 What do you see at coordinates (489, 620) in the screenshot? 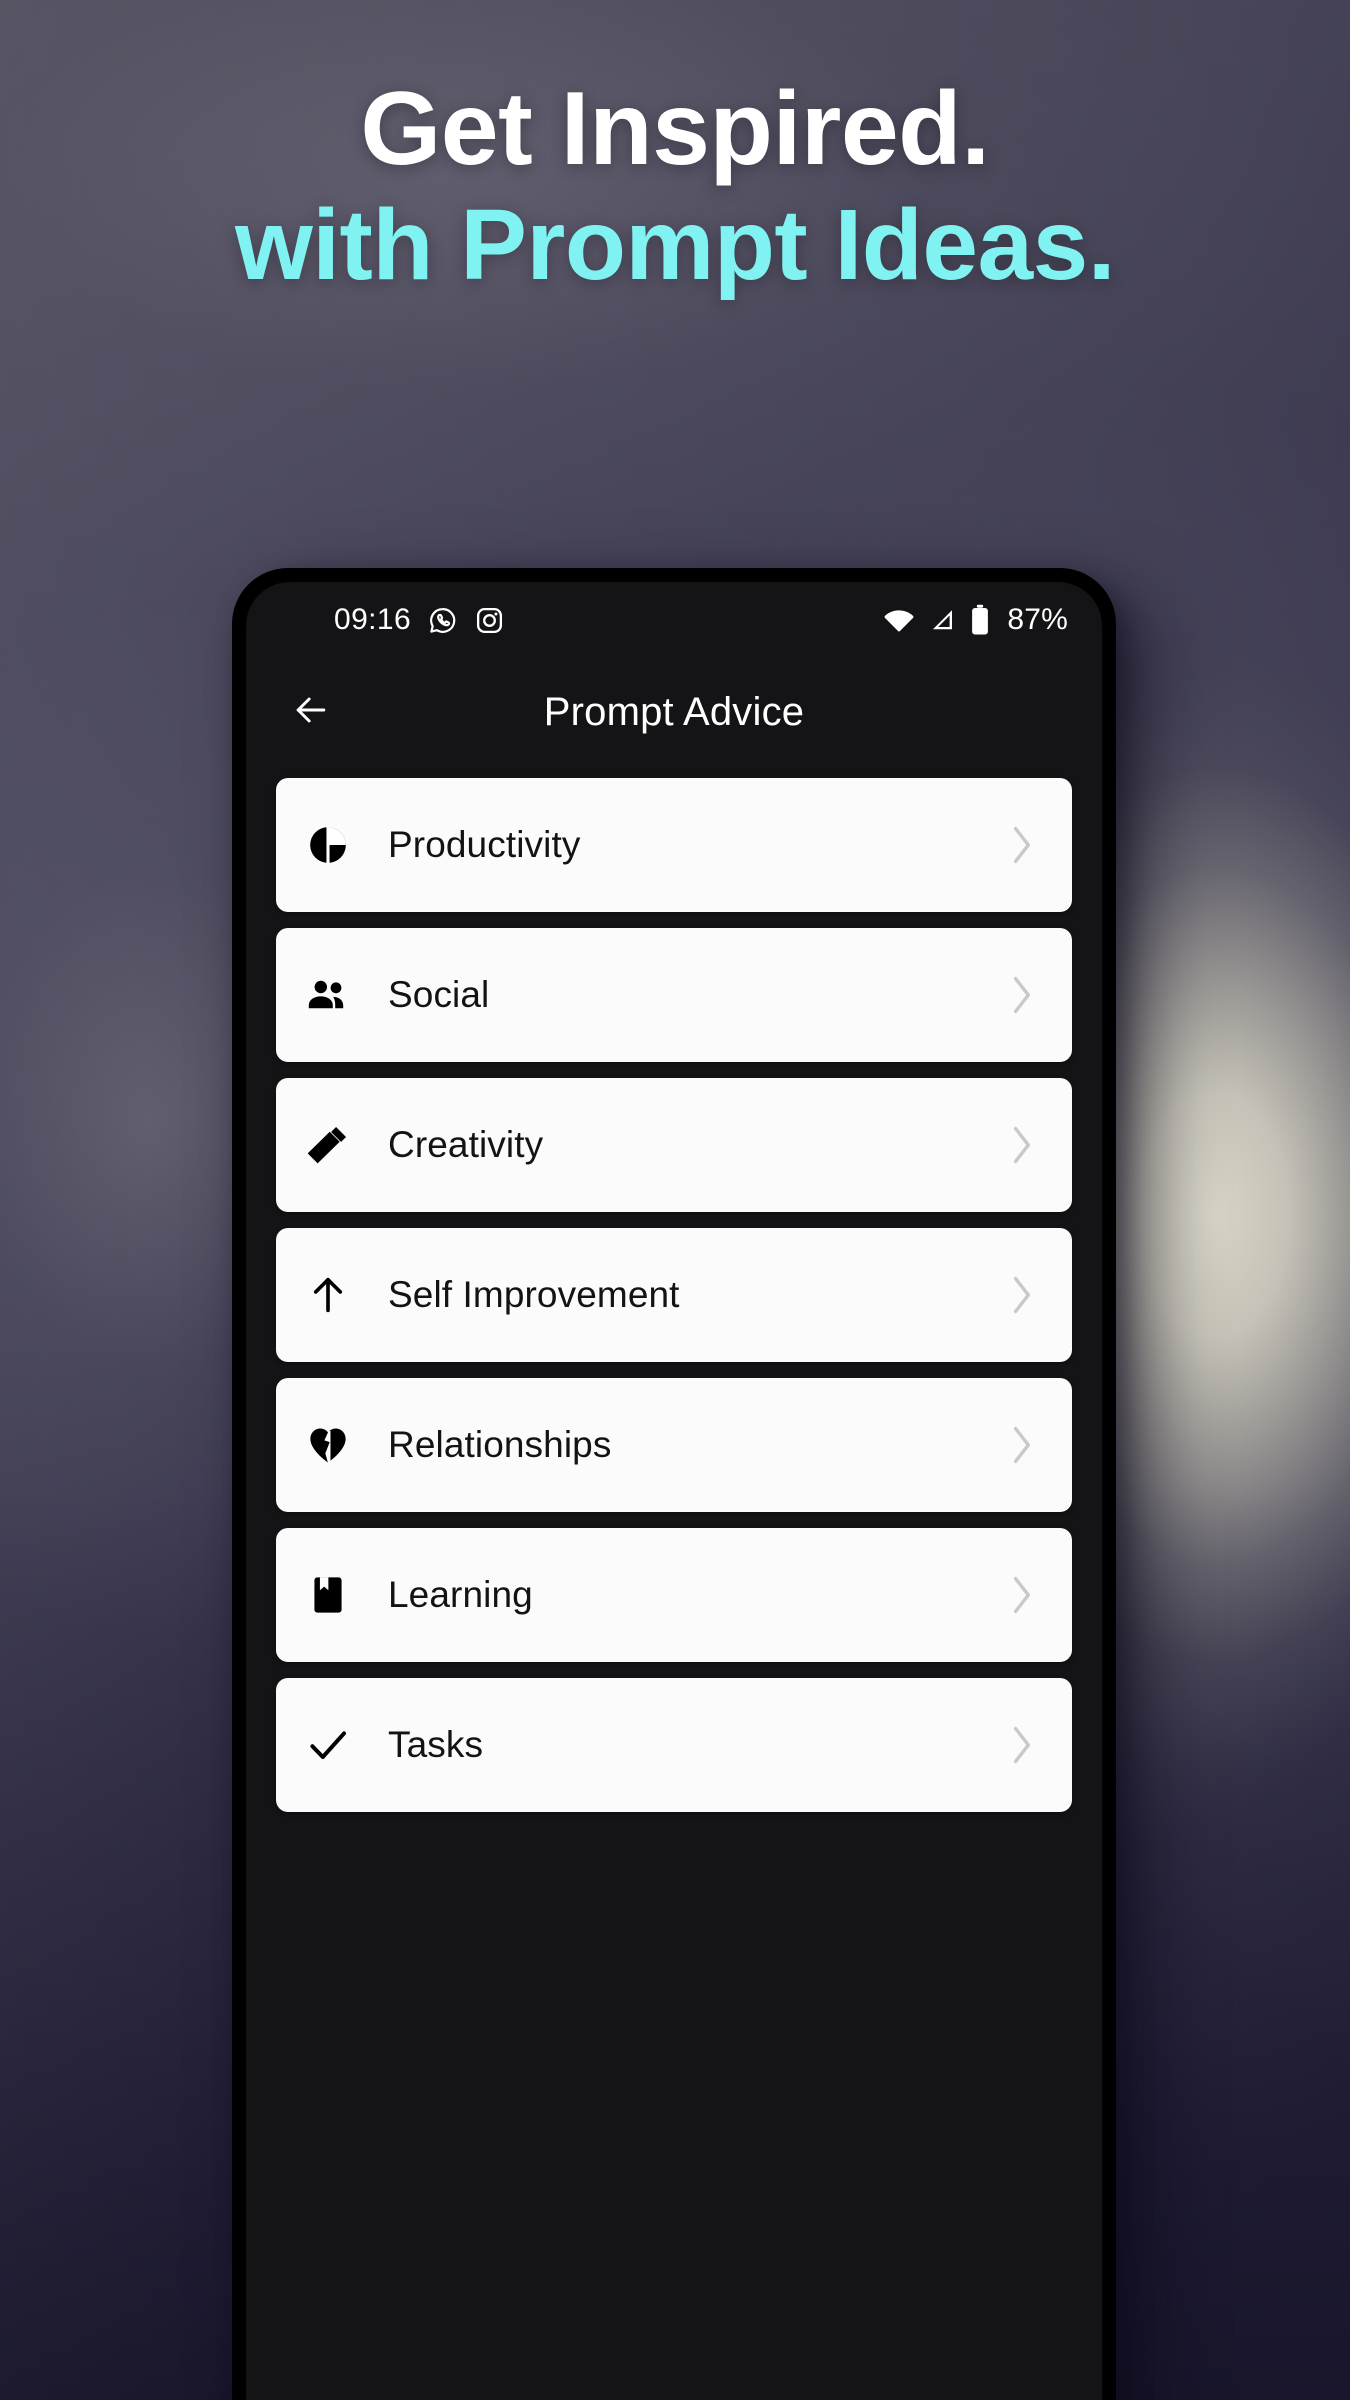
I see `instagram-icon` at bounding box center [489, 620].